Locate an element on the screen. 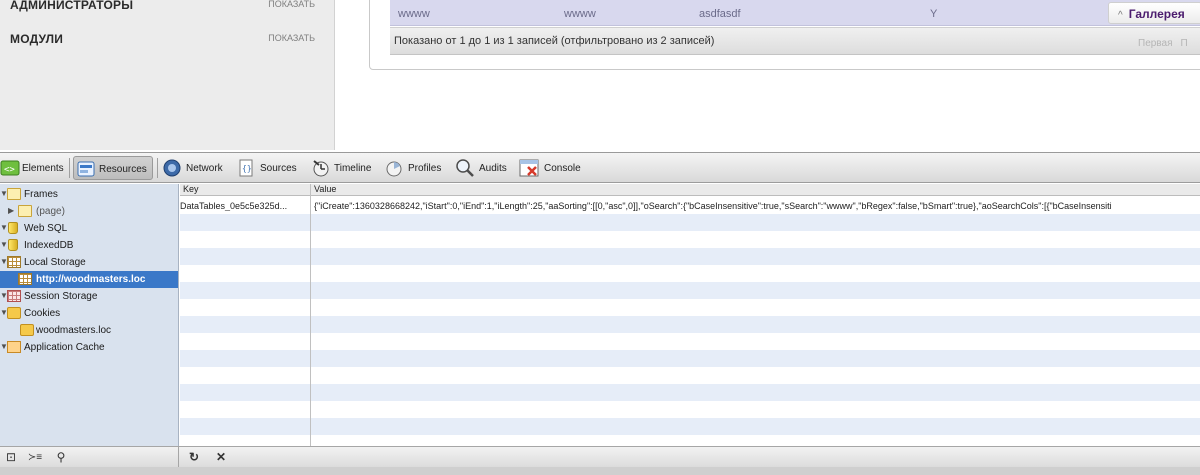  dock-icon: ⊡ is located at coordinates (11, 457).